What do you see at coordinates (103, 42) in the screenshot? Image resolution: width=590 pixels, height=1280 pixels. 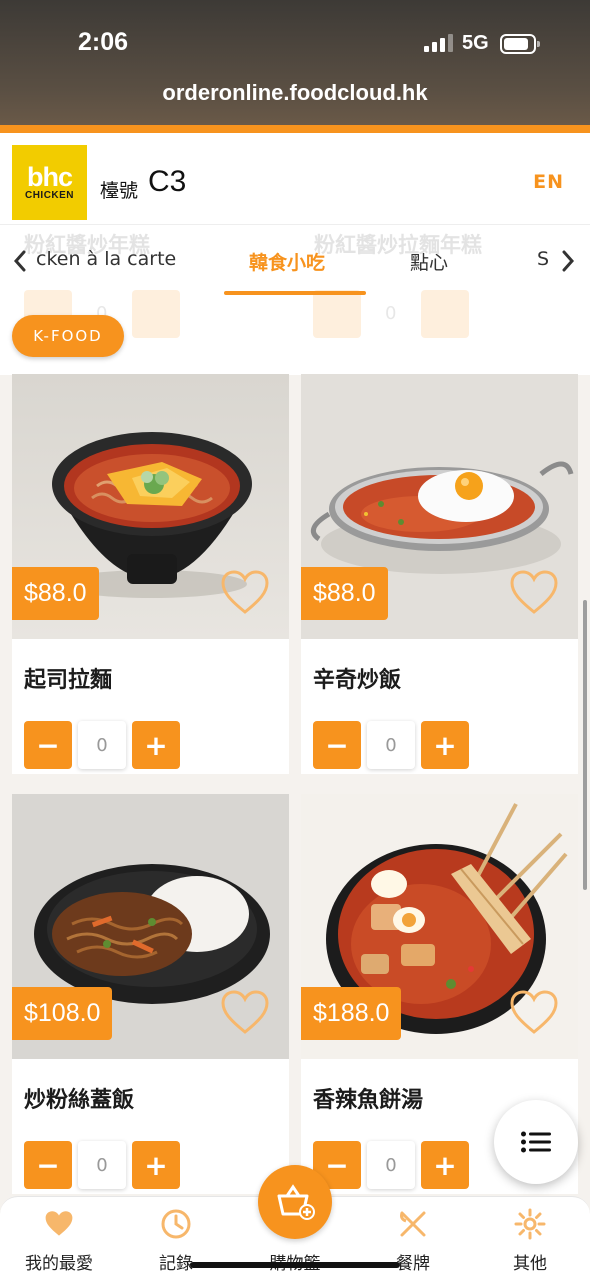 I see `status-time: 2:06` at bounding box center [103, 42].